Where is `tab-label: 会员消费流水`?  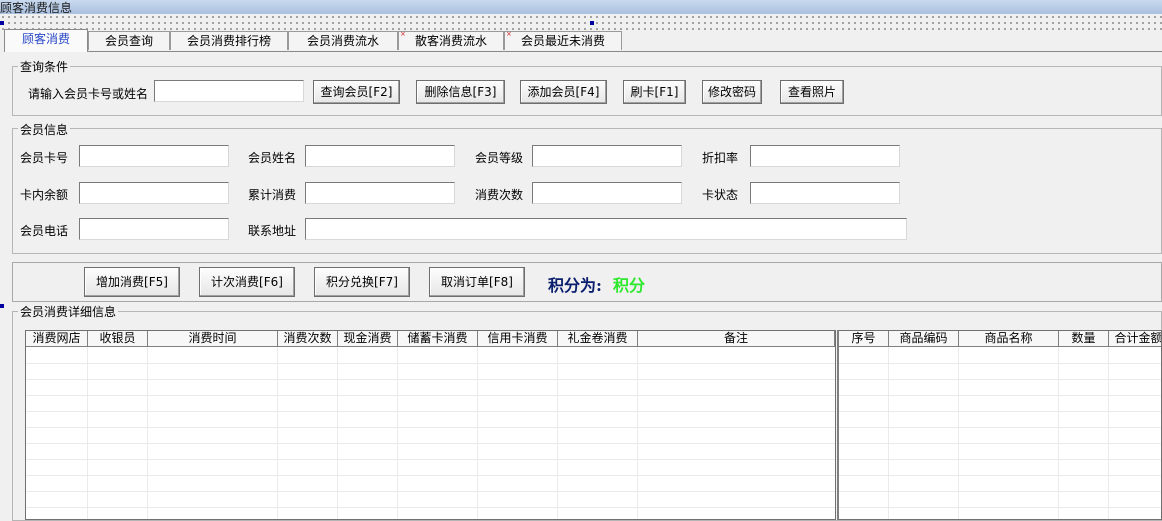
tab-label: 会员消费流水 is located at coordinates (342, 41).